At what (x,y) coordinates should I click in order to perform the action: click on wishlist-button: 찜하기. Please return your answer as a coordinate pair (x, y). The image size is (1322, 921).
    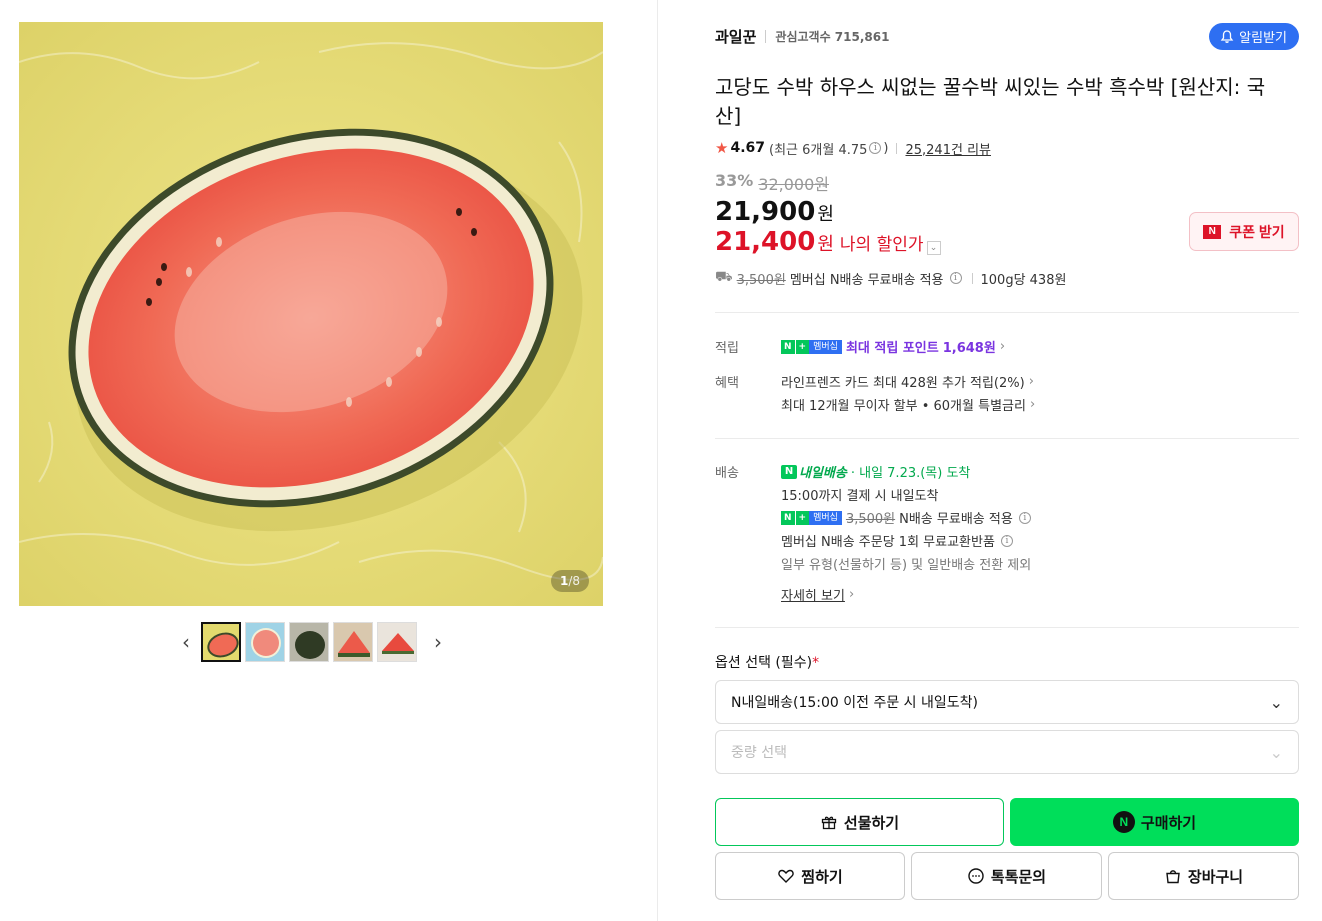
    Looking at the image, I should click on (810, 876).